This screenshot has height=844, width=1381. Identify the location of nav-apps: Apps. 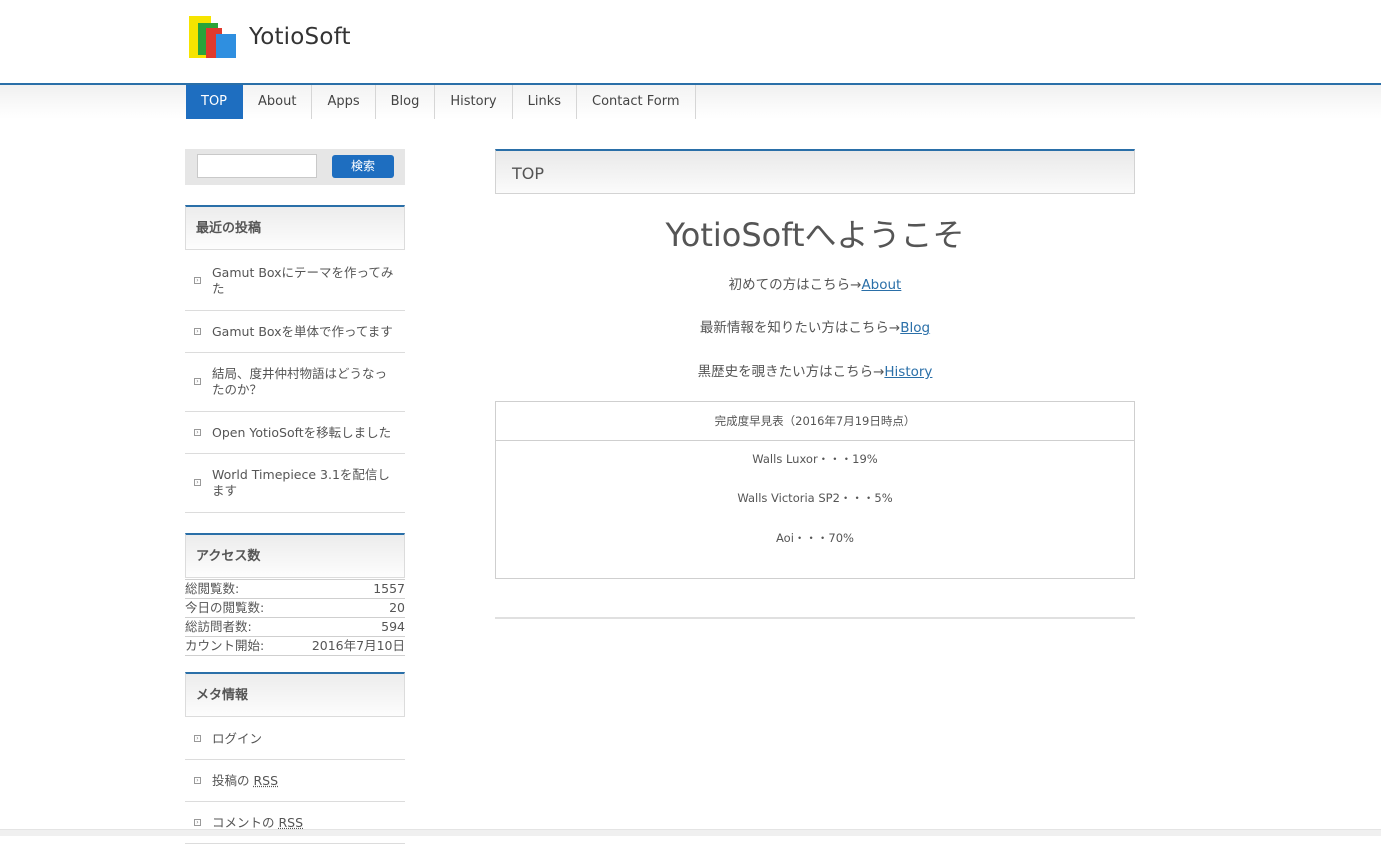
(344, 102).